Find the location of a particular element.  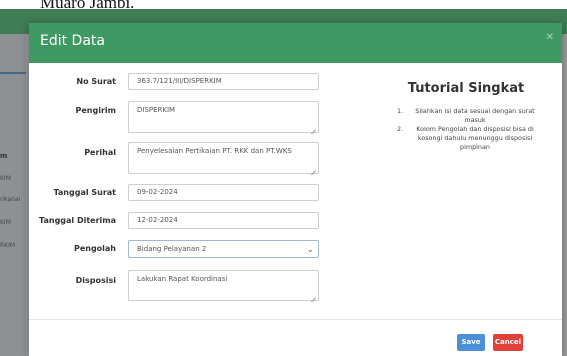

cancel-button: Cancel is located at coordinates (508, 342).